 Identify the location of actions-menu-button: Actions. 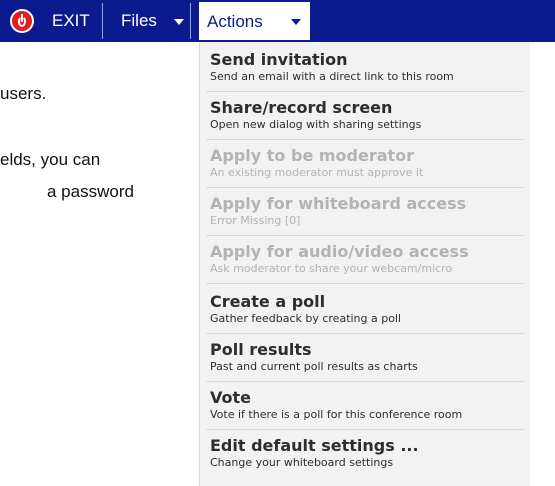
(254, 21).